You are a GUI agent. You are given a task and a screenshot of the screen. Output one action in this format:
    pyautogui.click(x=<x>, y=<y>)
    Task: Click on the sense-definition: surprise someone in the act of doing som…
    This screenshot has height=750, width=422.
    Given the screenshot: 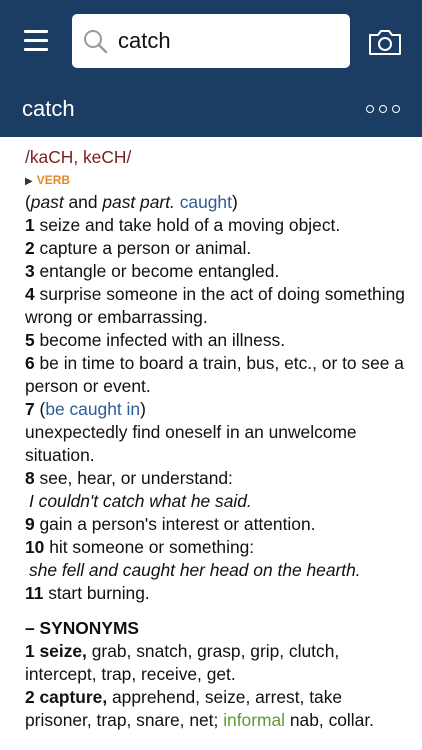 What is the action you would take?
    pyautogui.click(x=215, y=305)
    